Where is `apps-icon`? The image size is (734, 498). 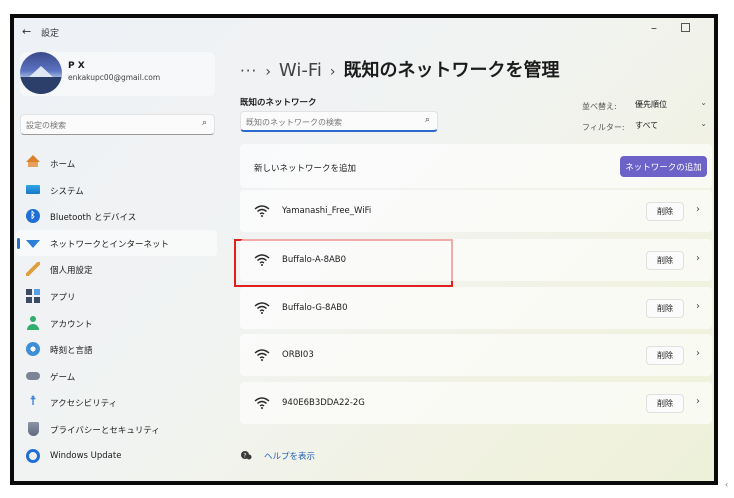 apps-icon is located at coordinates (33, 295).